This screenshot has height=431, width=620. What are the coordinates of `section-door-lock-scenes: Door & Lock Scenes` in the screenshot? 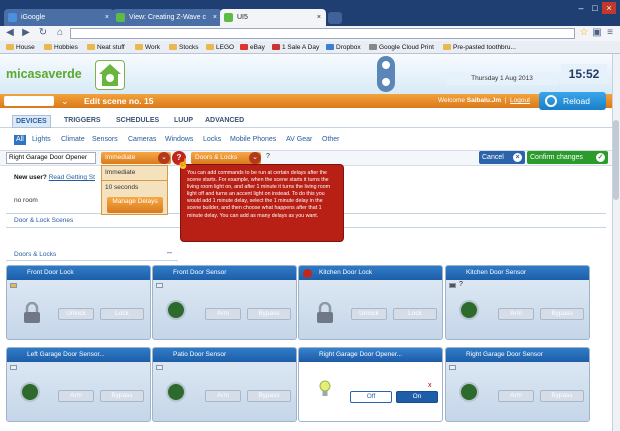 It's located at (43, 220).